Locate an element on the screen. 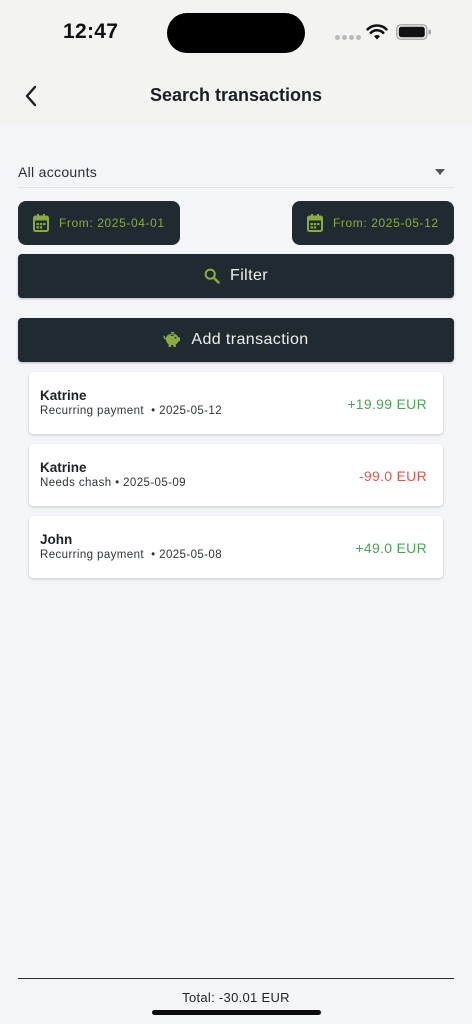  cellular-signal-icon is located at coordinates (348, 37).